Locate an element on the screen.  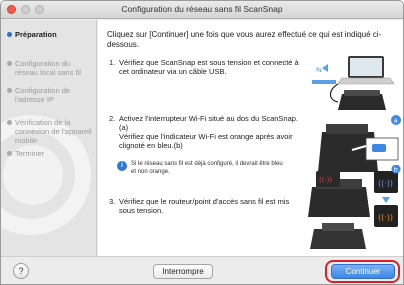
step-label: Configuration du réseau local sans fil is located at coordinates (48, 68).